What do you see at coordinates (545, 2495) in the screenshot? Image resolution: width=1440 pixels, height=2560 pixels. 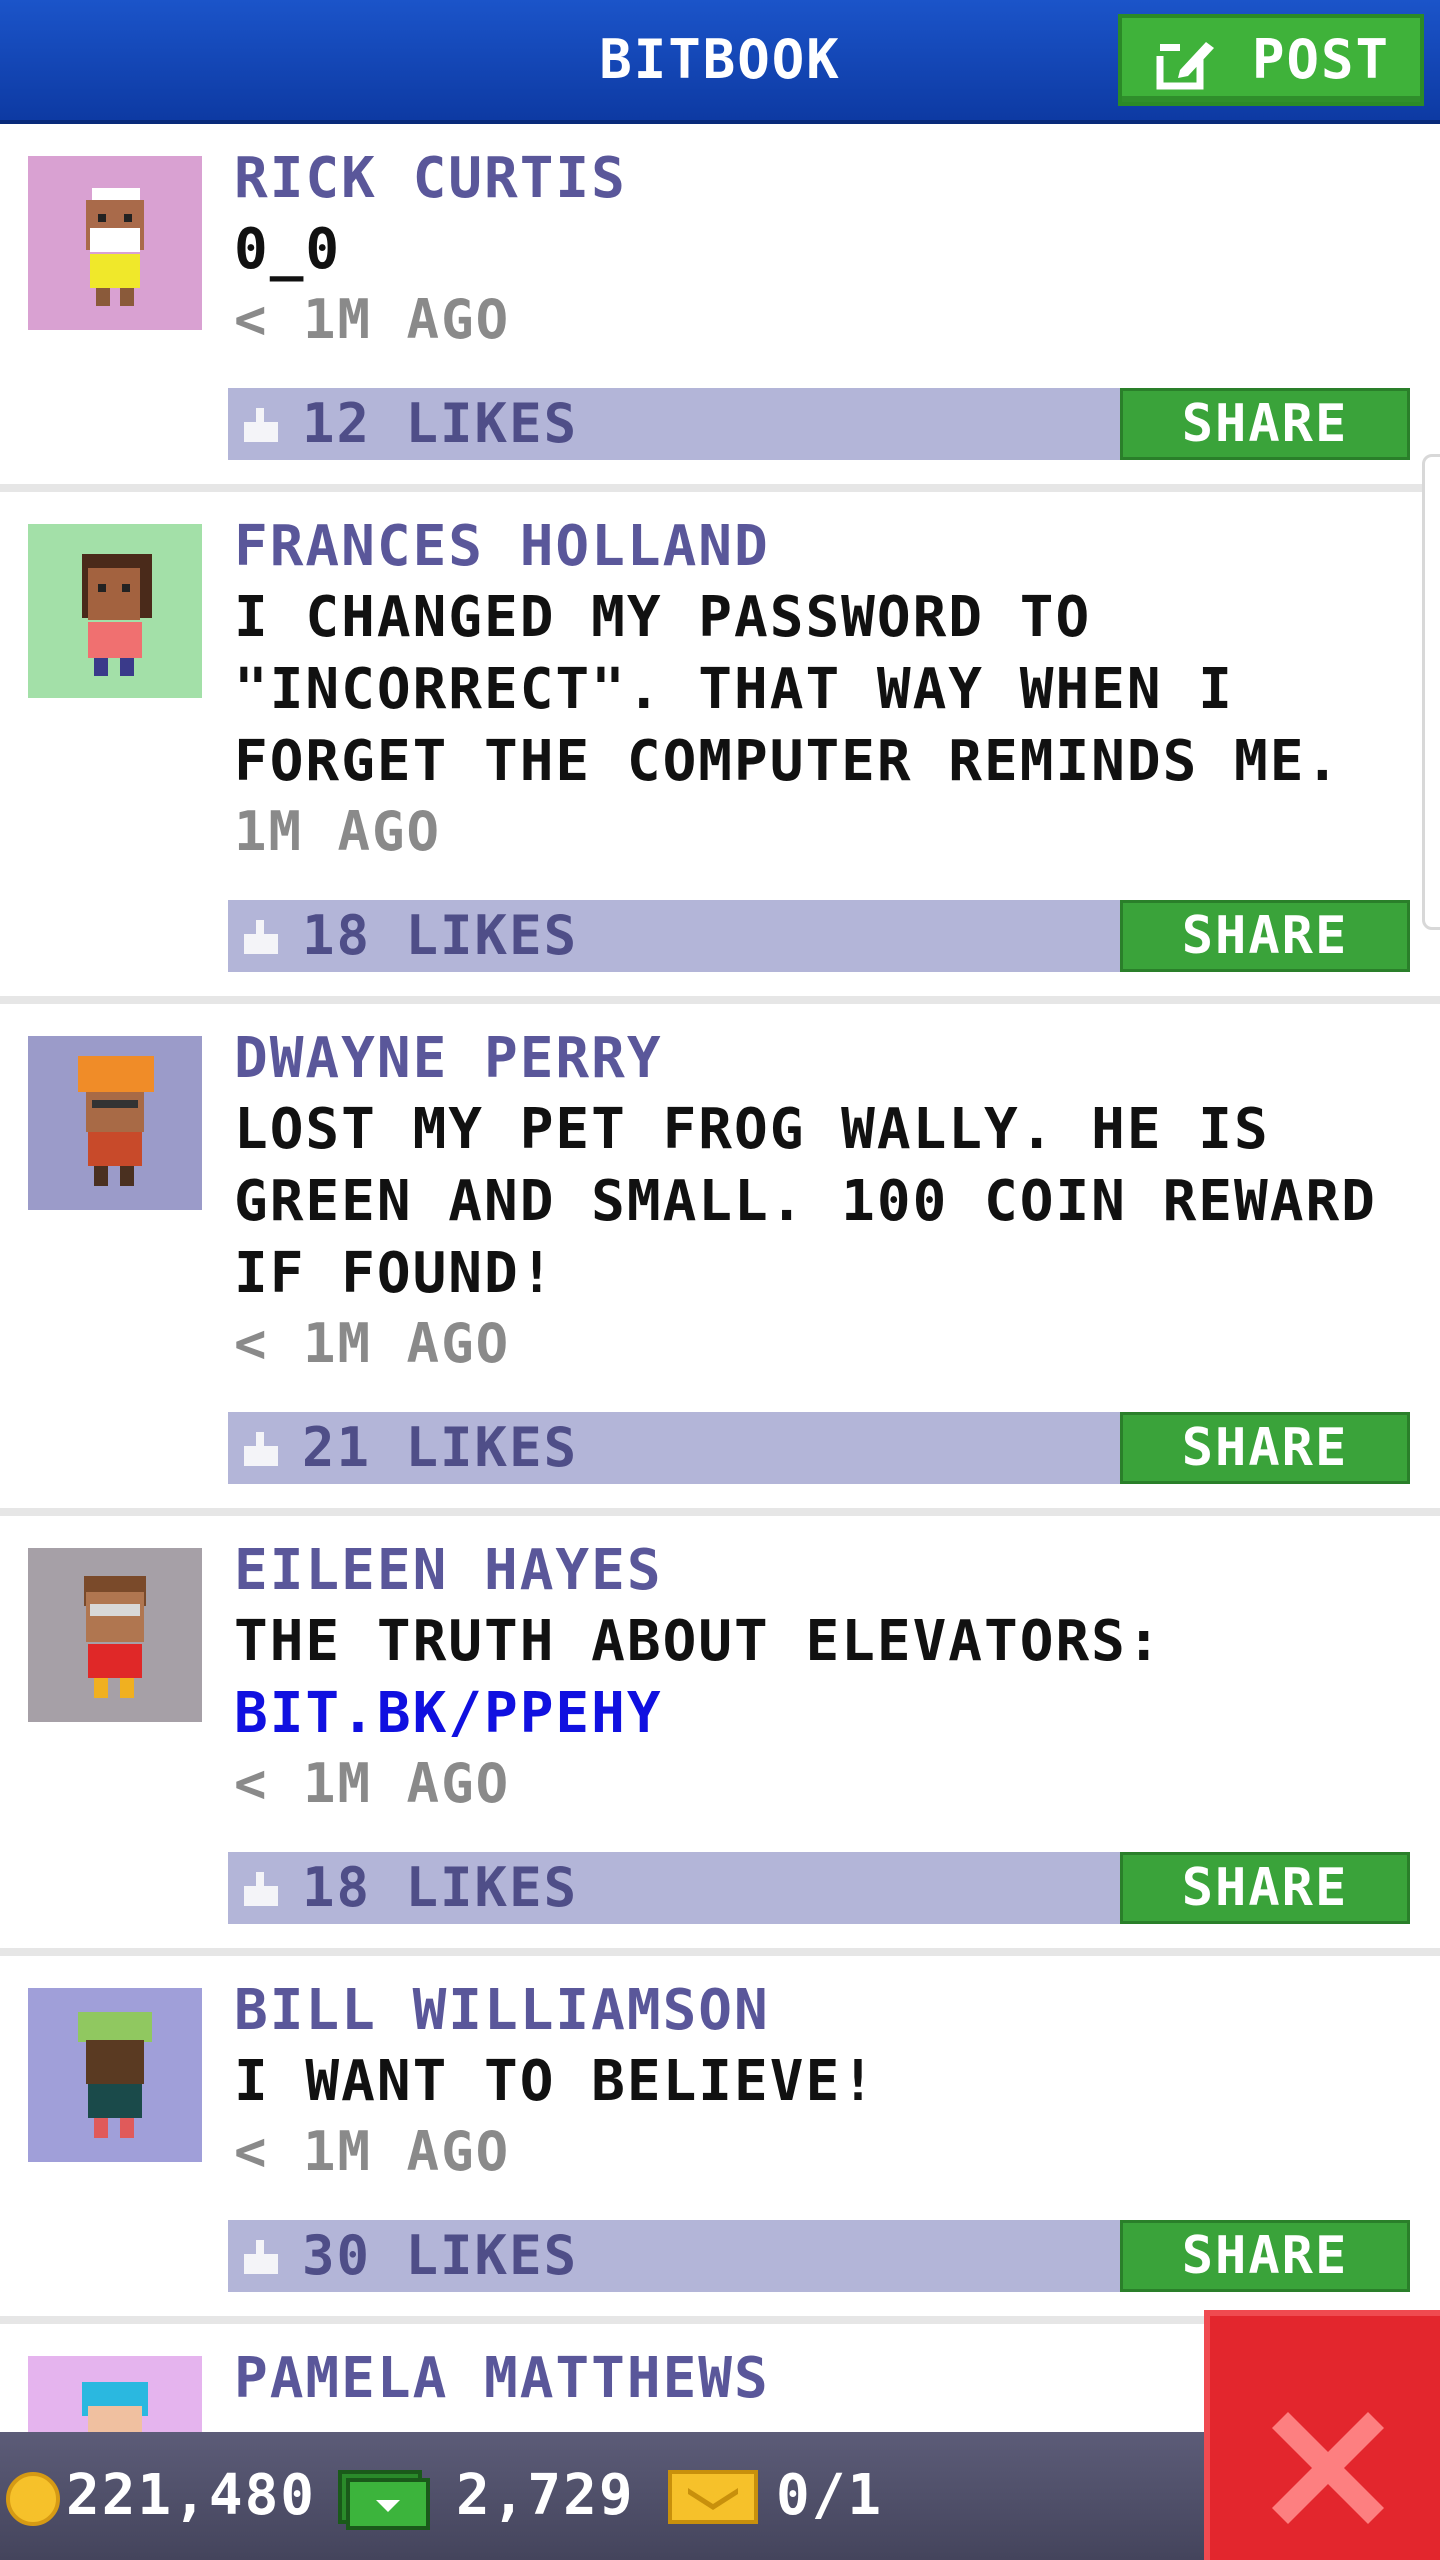 I see `bux-count: 2,729` at bounding box center [545, 2495].